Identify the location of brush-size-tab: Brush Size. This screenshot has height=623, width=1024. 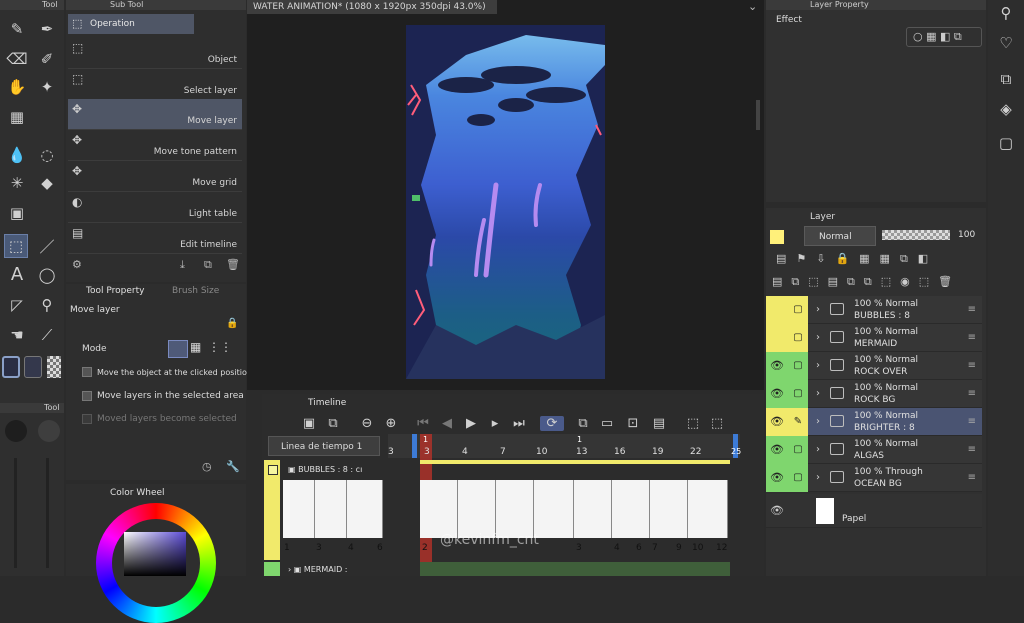
(195, 291).